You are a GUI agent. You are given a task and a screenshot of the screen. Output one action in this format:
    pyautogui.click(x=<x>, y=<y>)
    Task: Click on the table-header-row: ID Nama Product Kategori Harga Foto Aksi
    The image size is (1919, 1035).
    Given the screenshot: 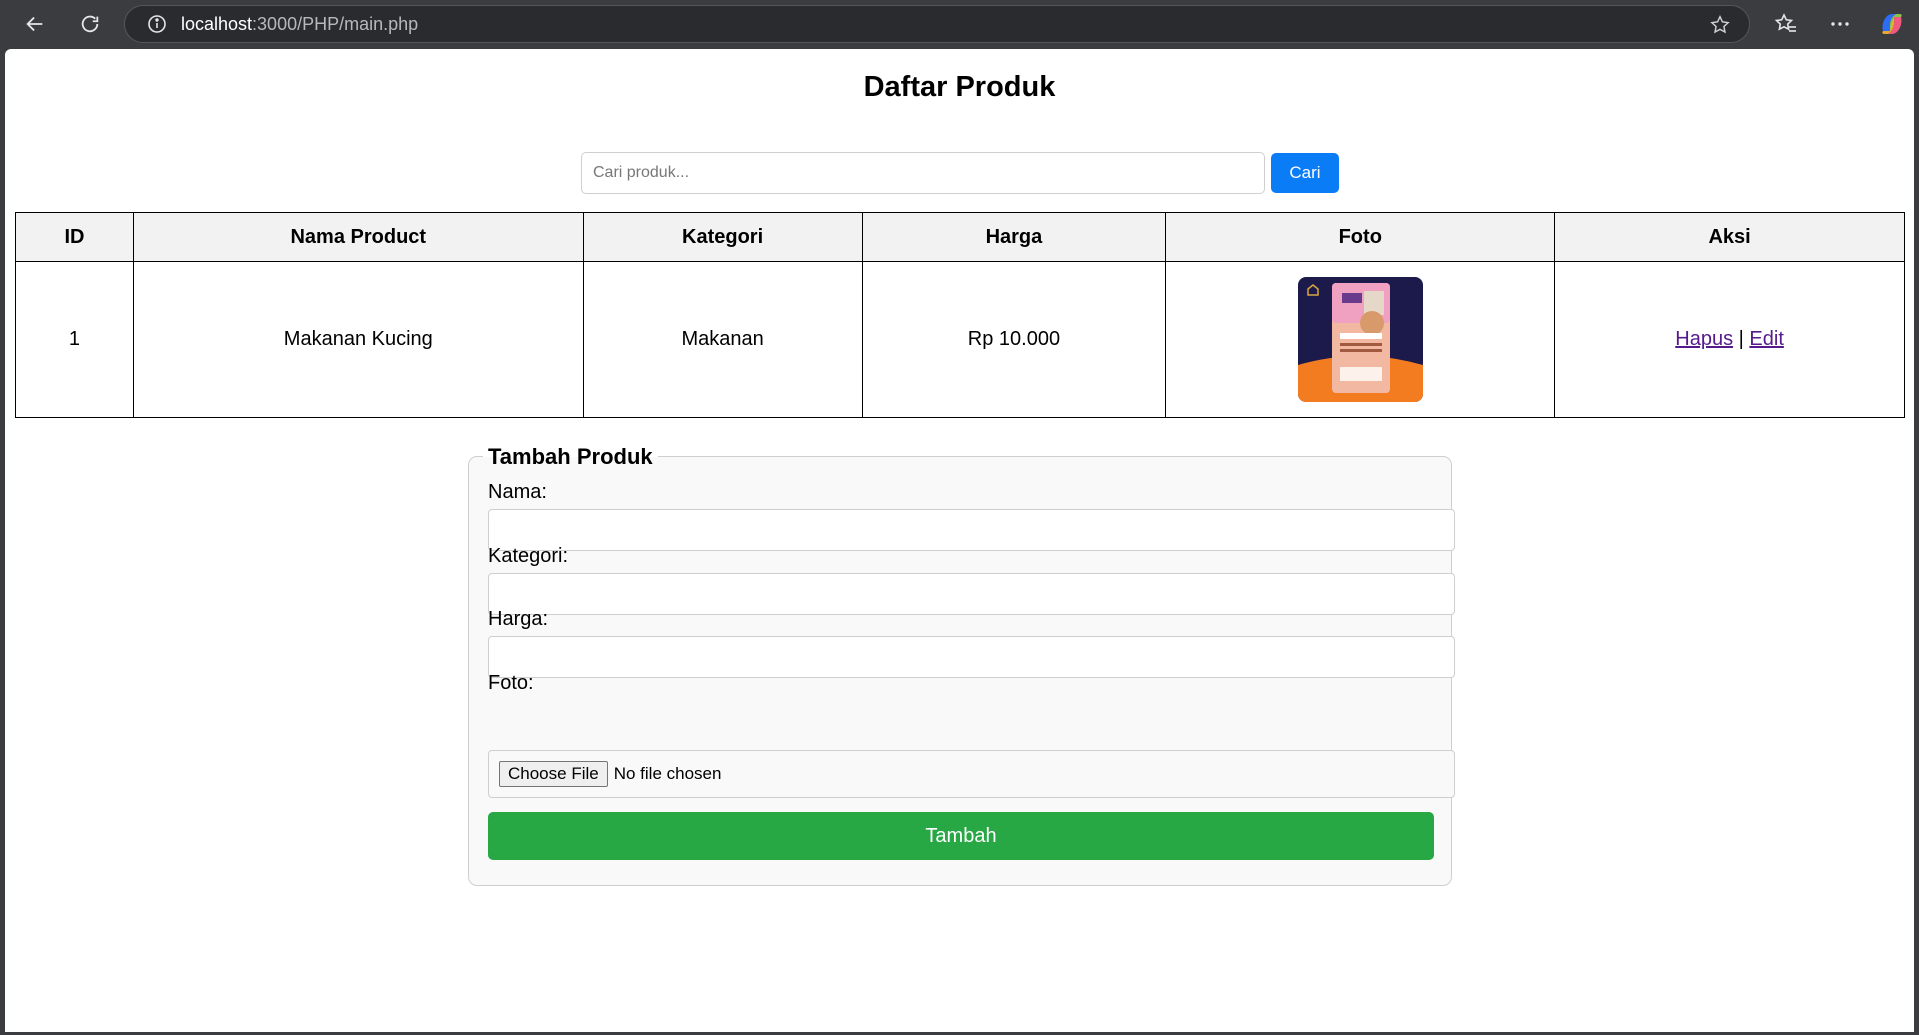 What is the action you would take?
    pyautogui.click(x=960, y=237)
    